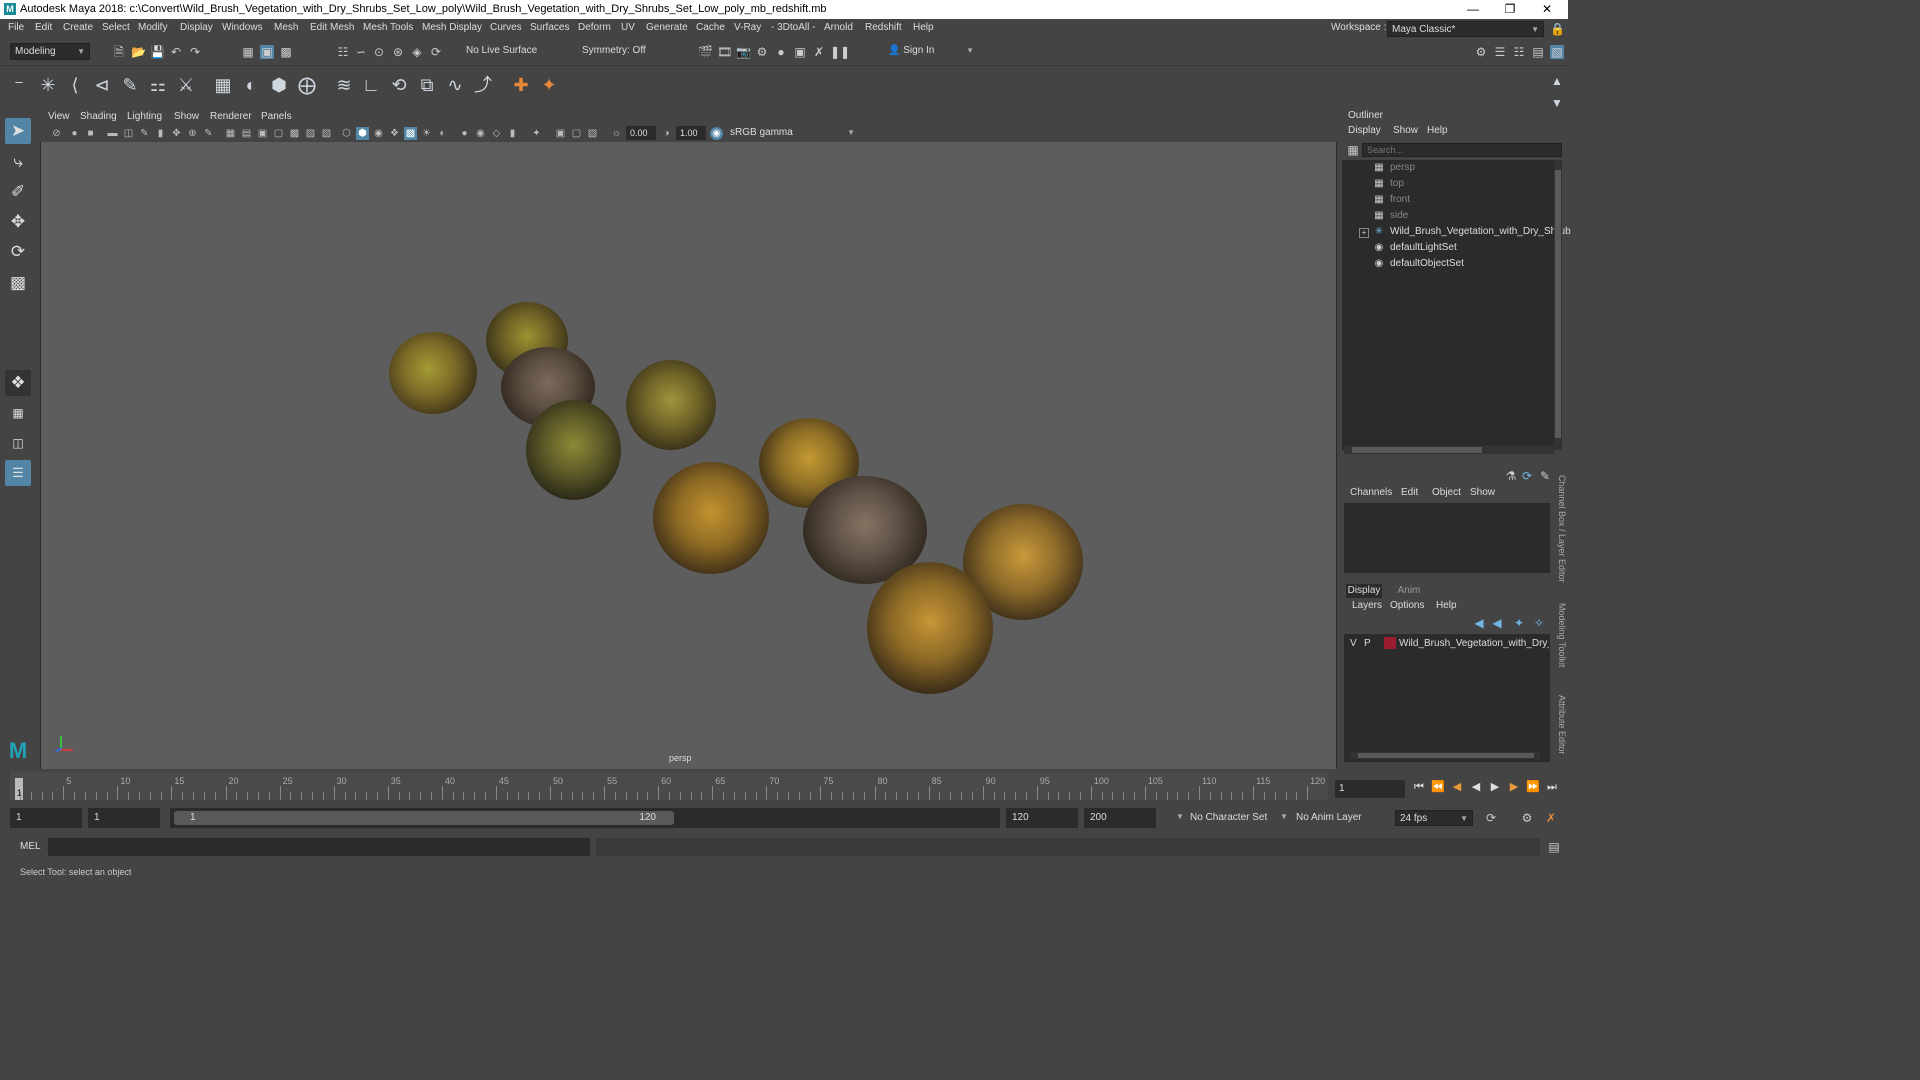 This screenshot has height=1080, width=1920. What do you see at coordinates (1527, 476) in the screenshot?
I see `channel-box-sync-icon: ⟳` at bounding box center [1527, 476].